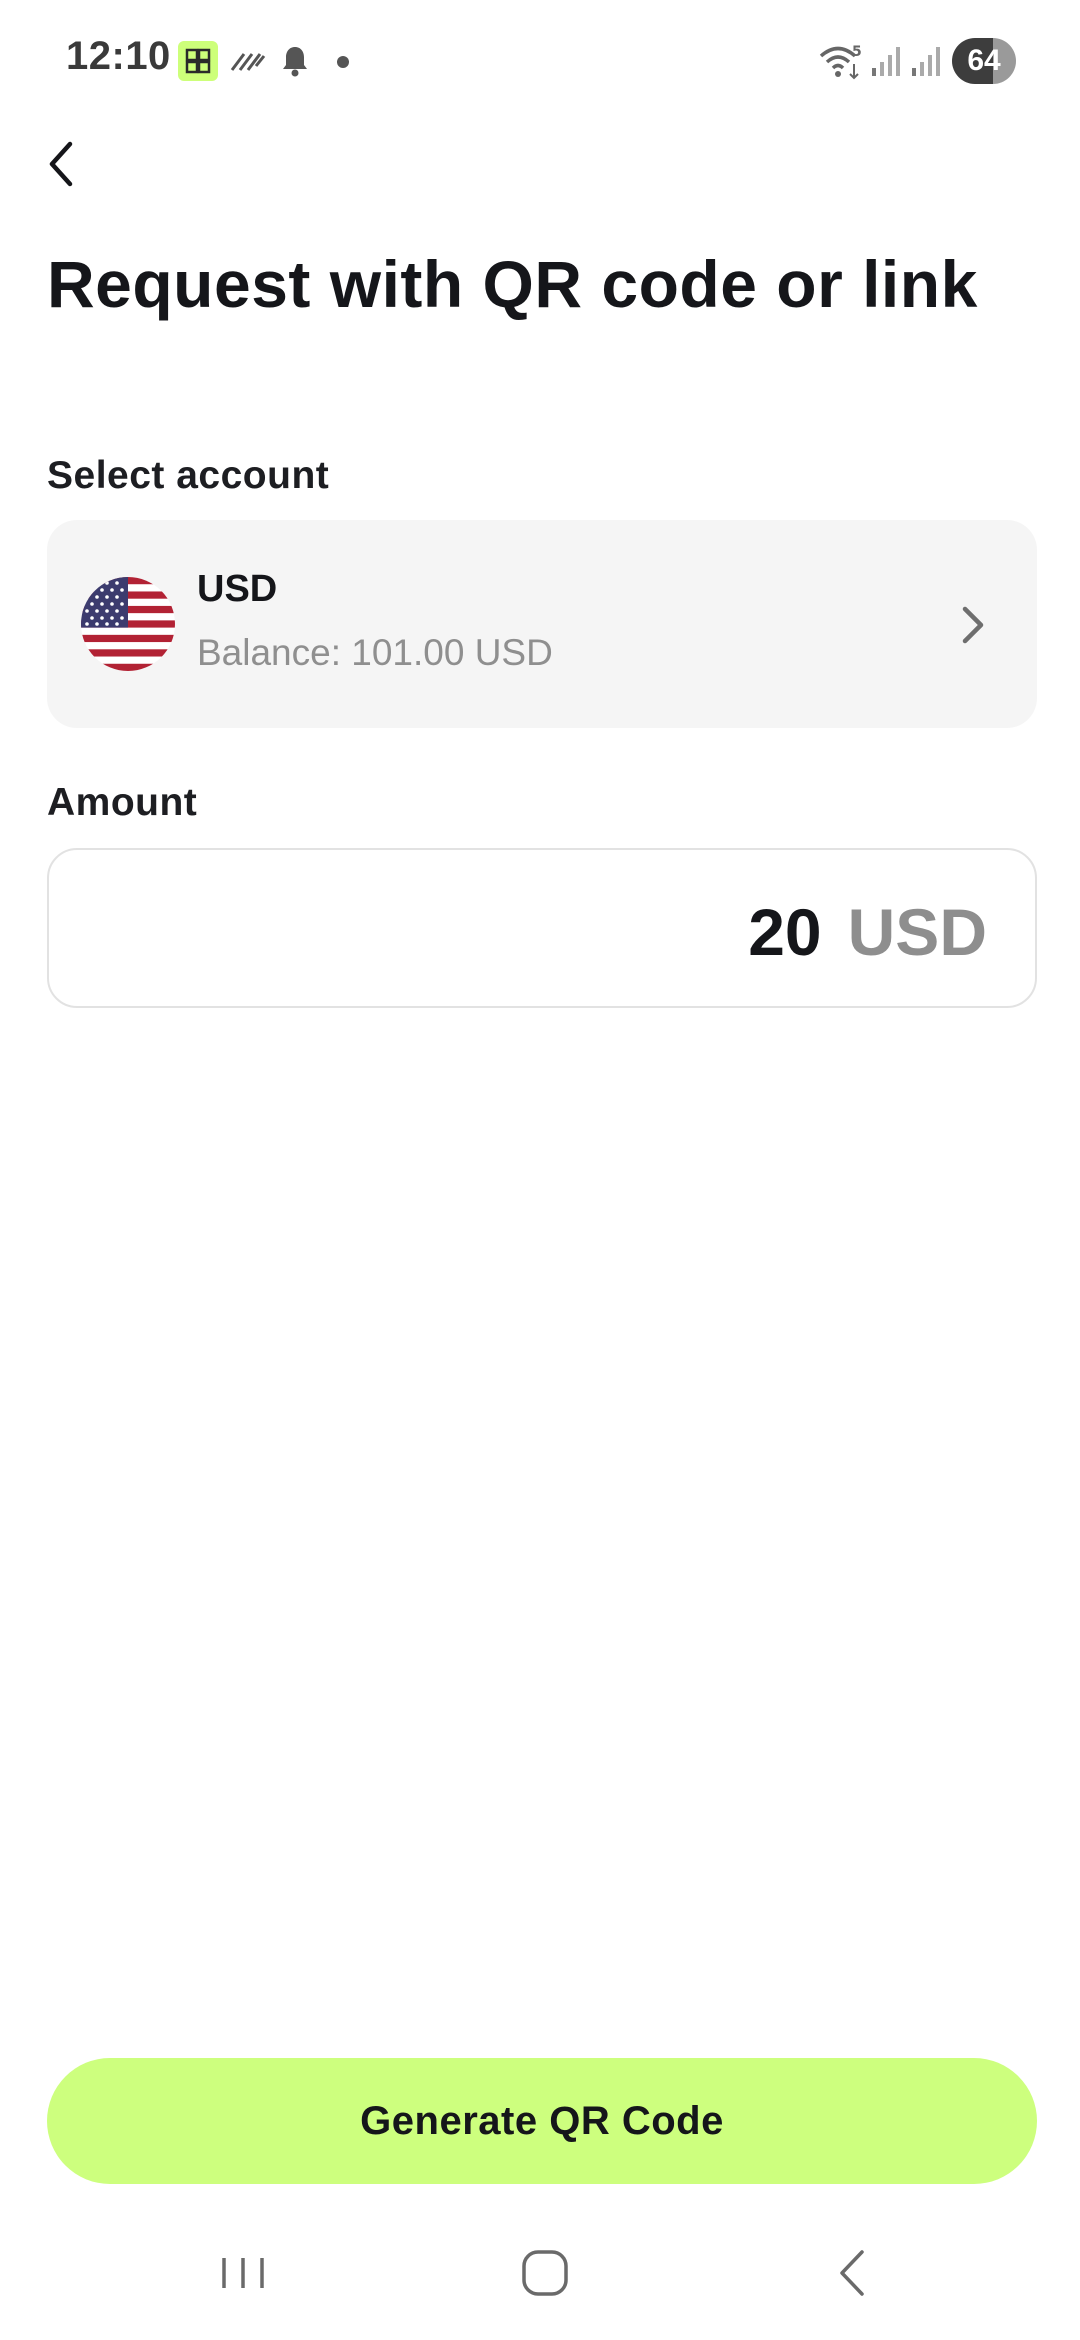 The height and width of the screenshot is (2340, 1080). What do you see at coordinates (857, 52) in the screenshot?
I see `svg-text: 5` at bounding box center [857, 52].